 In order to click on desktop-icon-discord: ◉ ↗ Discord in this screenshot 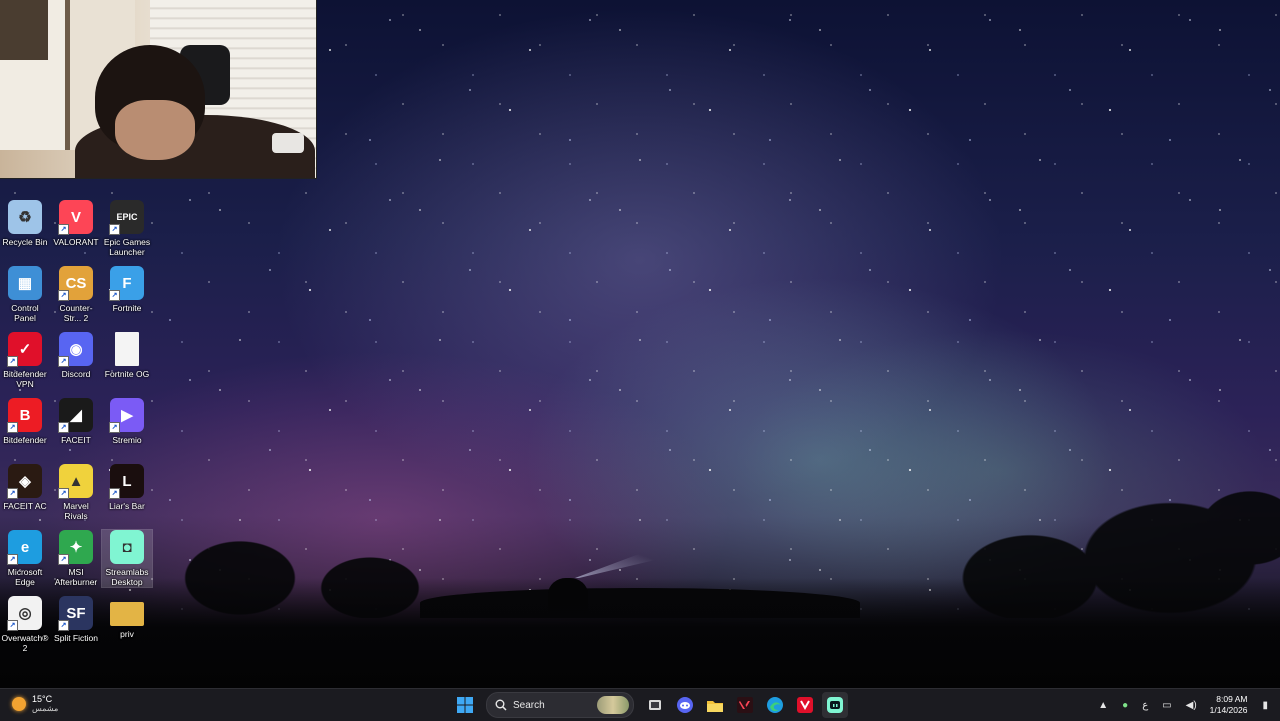, I will do `click(76, 355)`.